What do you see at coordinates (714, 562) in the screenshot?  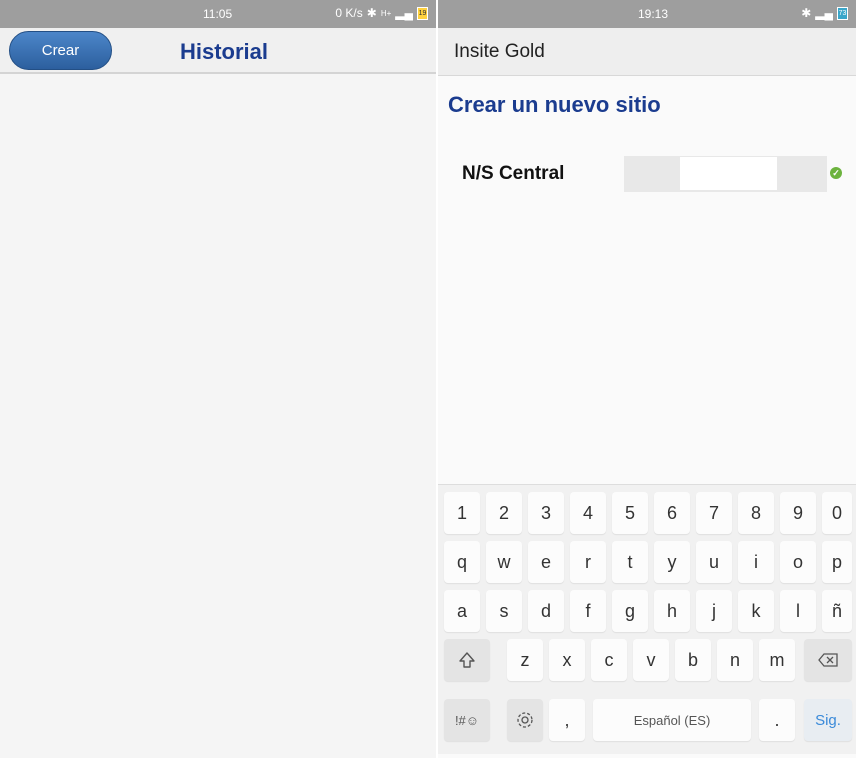 I see `key-u: u` at bounding box center [714, 562].